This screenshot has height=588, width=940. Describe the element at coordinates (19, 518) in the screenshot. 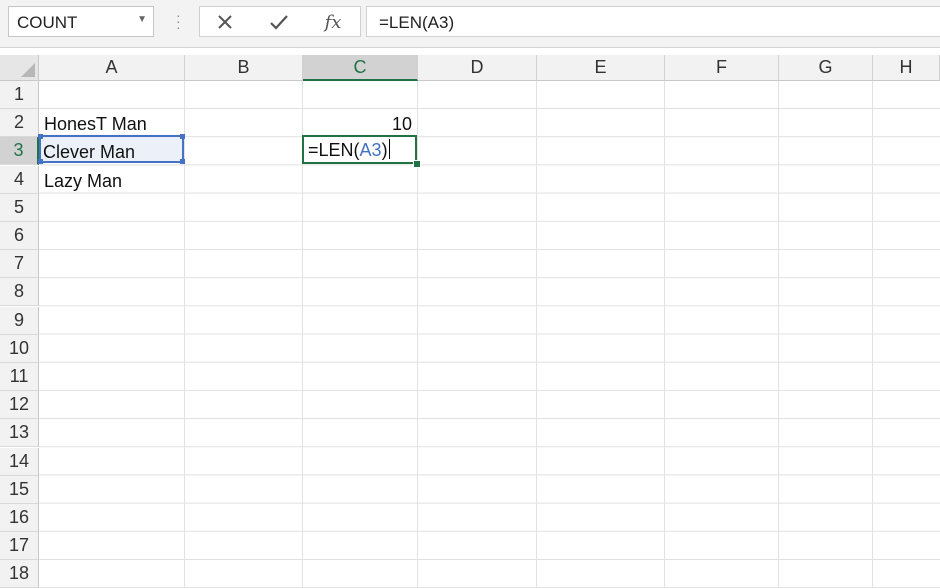

I see `row-header-16: 16` at that location.